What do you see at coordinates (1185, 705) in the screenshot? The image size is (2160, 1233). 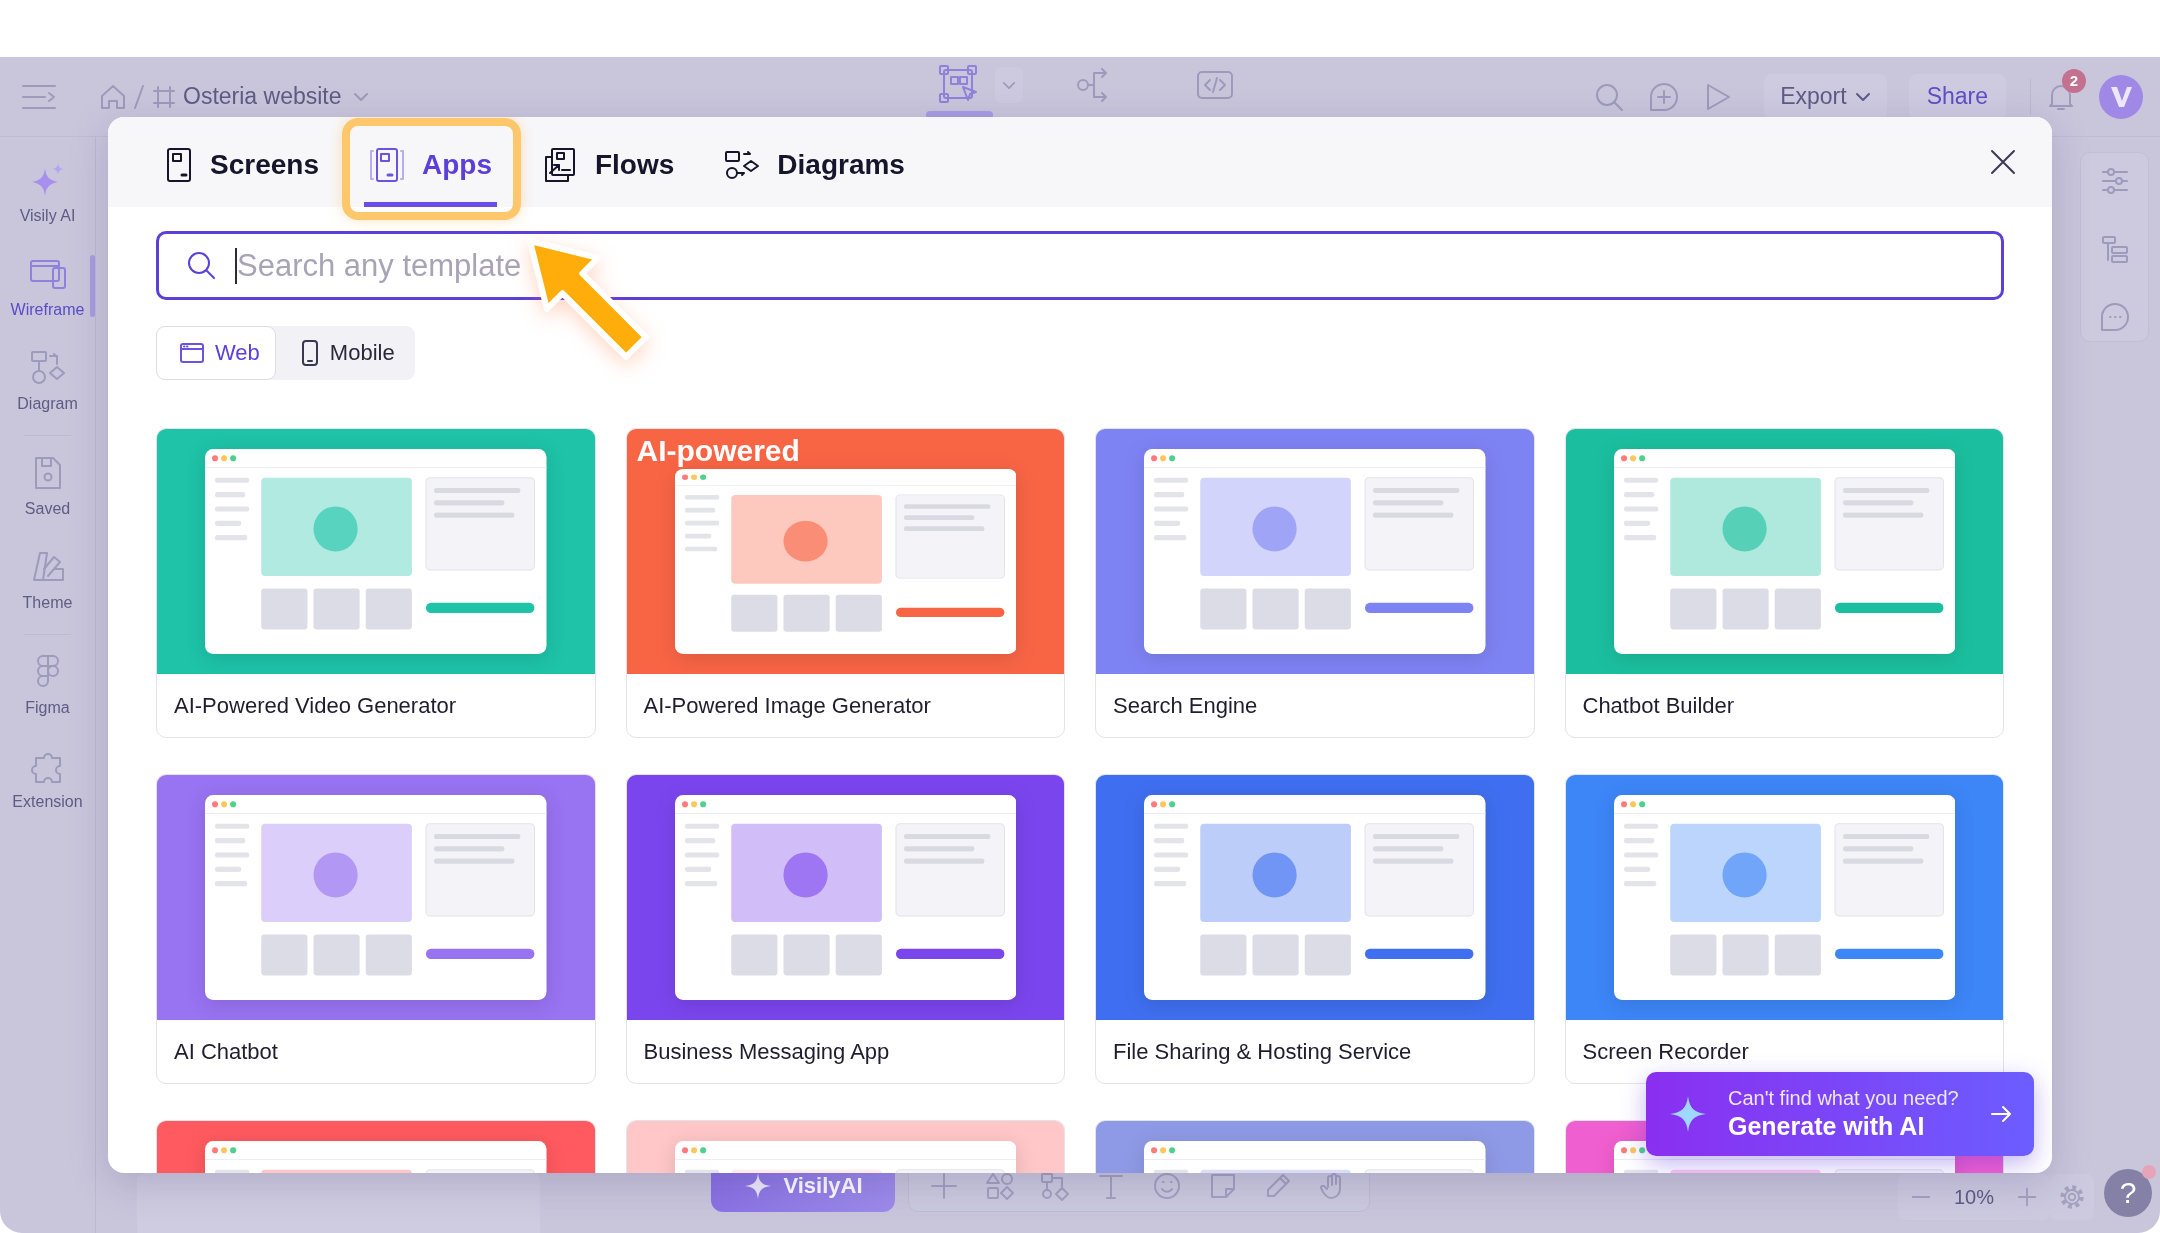 I see `template-title: Search Engine` at bounding box center [1185, 705].